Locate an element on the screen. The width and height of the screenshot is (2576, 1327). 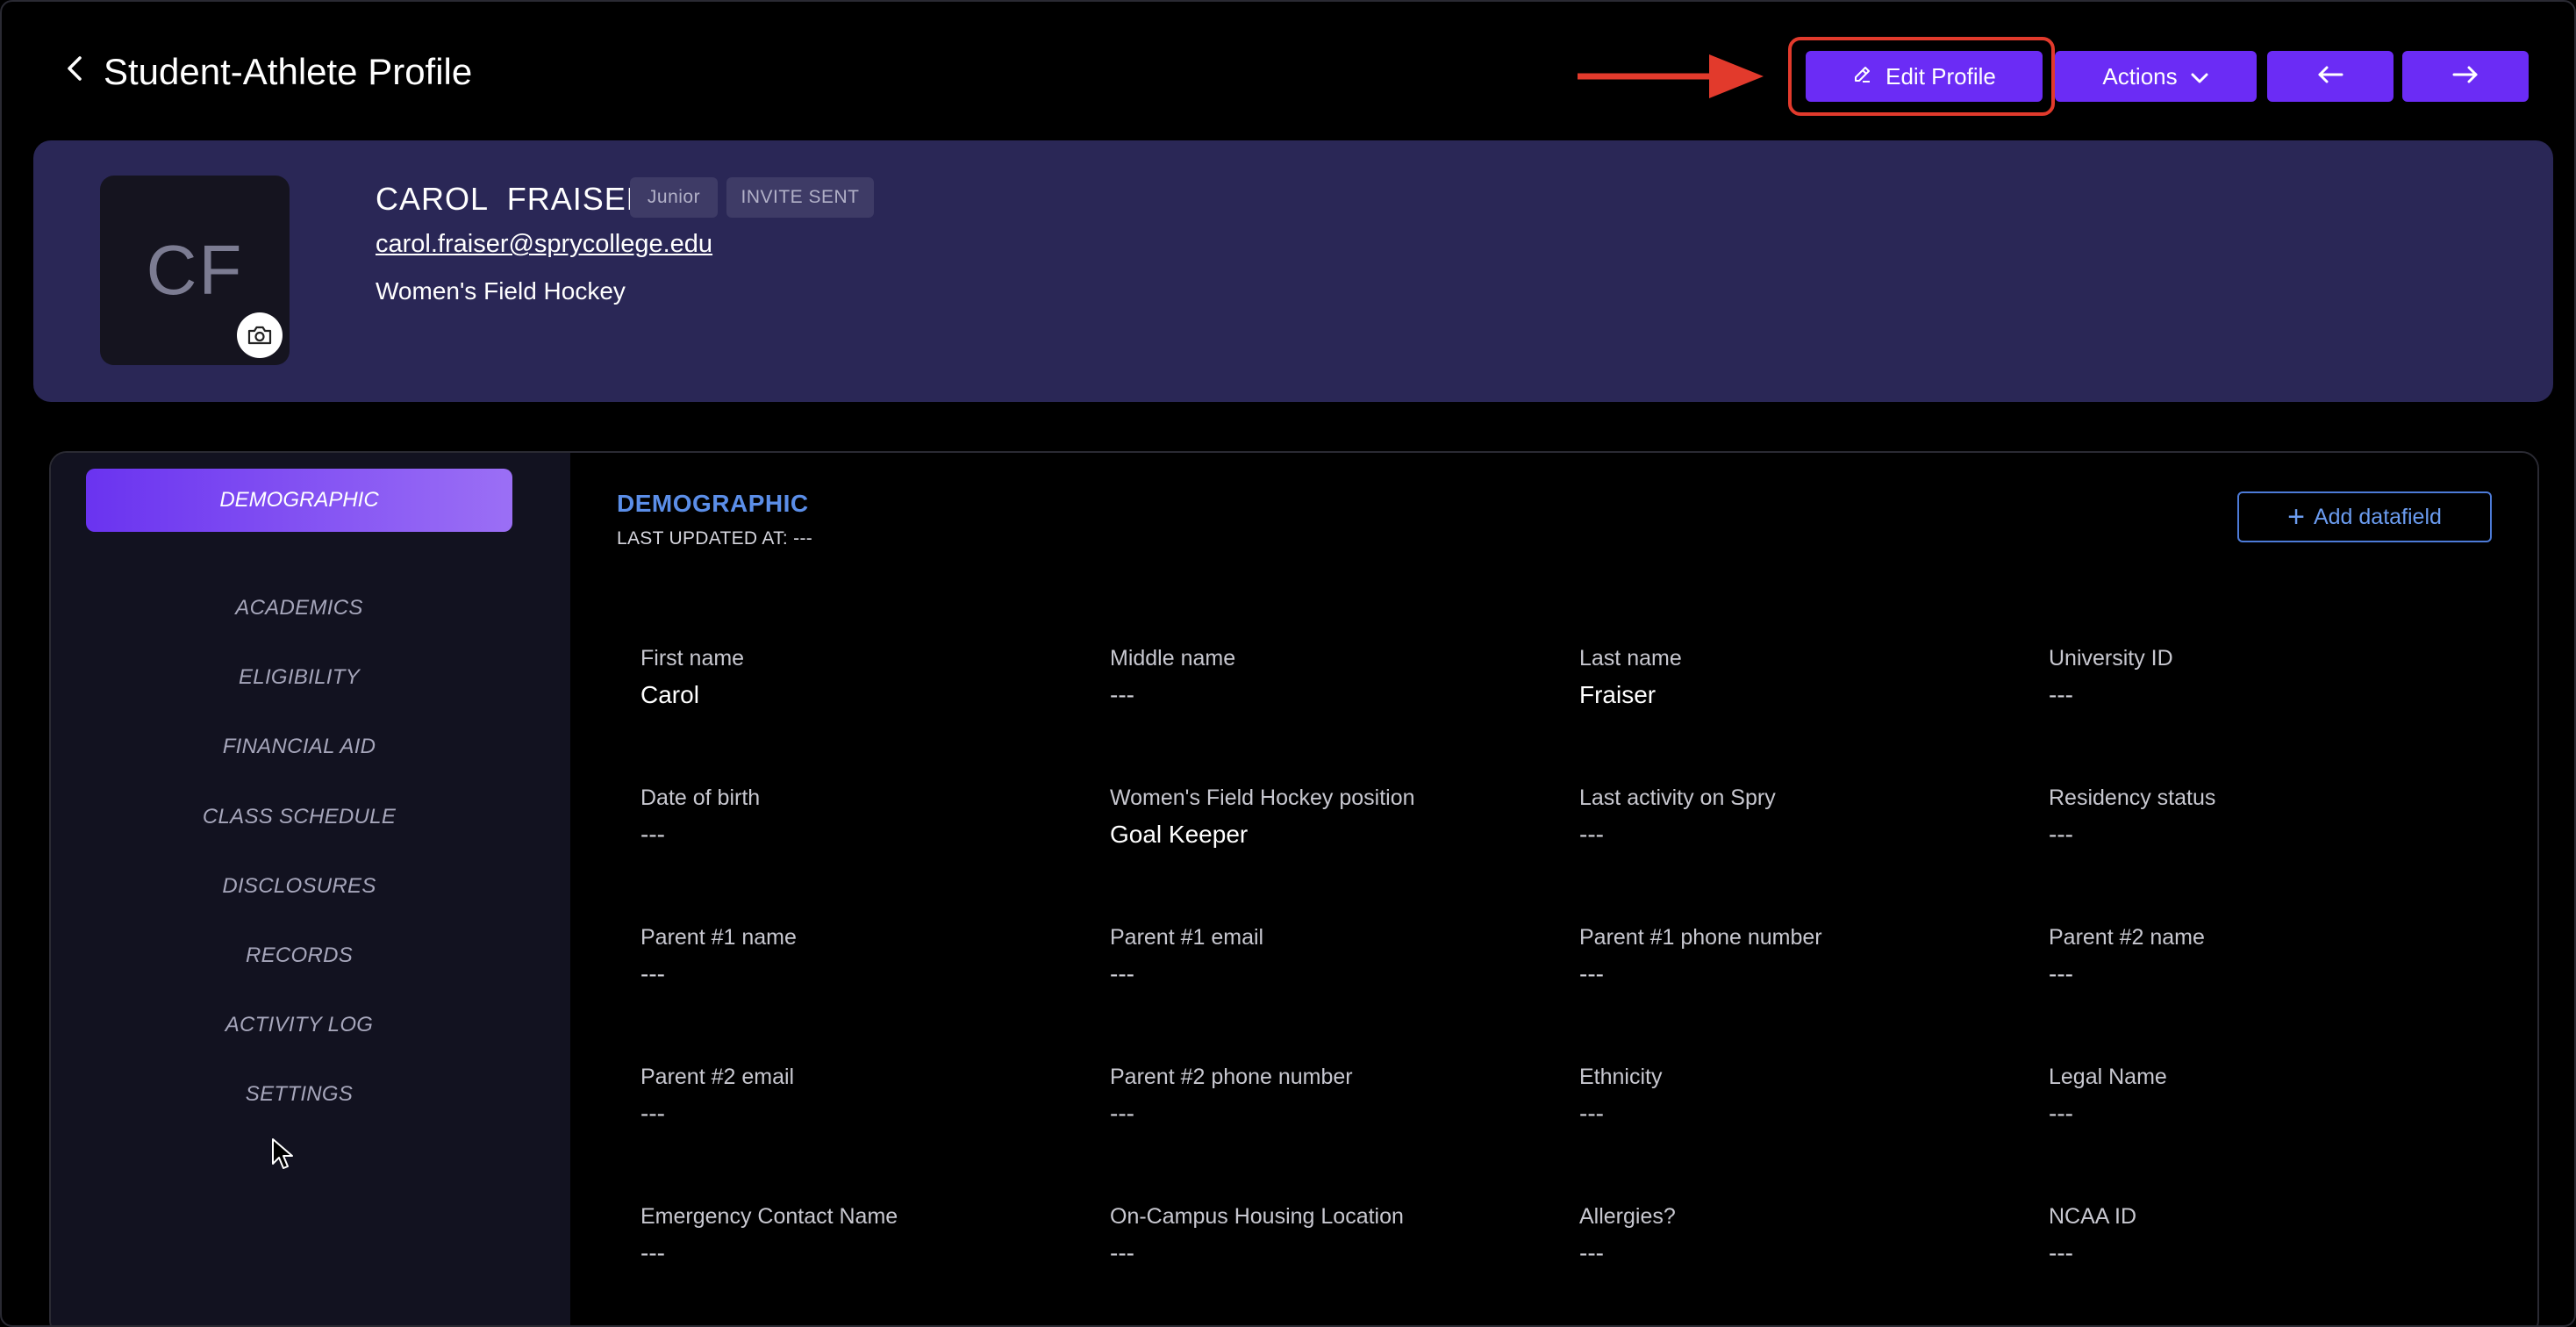
back-chevron-icon is located at coordinates (74, 68).